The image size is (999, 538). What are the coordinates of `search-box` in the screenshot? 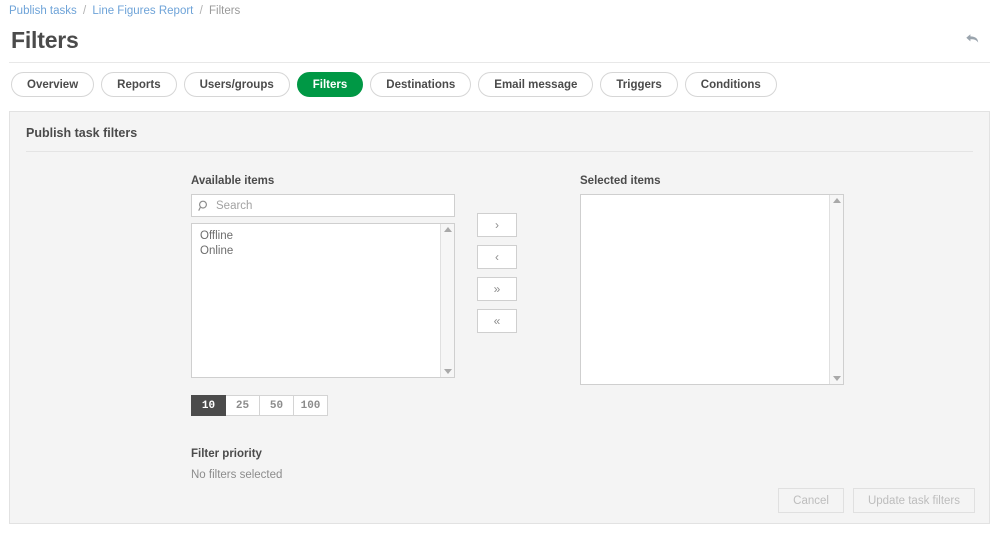 It's located at (323, 205).